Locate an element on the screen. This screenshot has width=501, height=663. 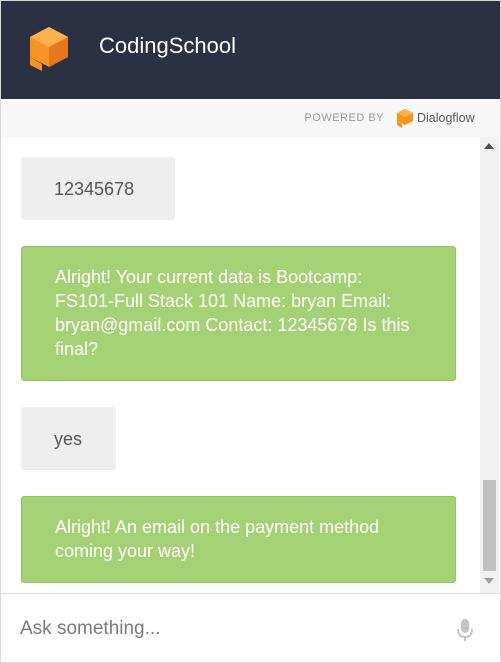
scroll-up-arrow-icon is located at coordinates (489, 146).